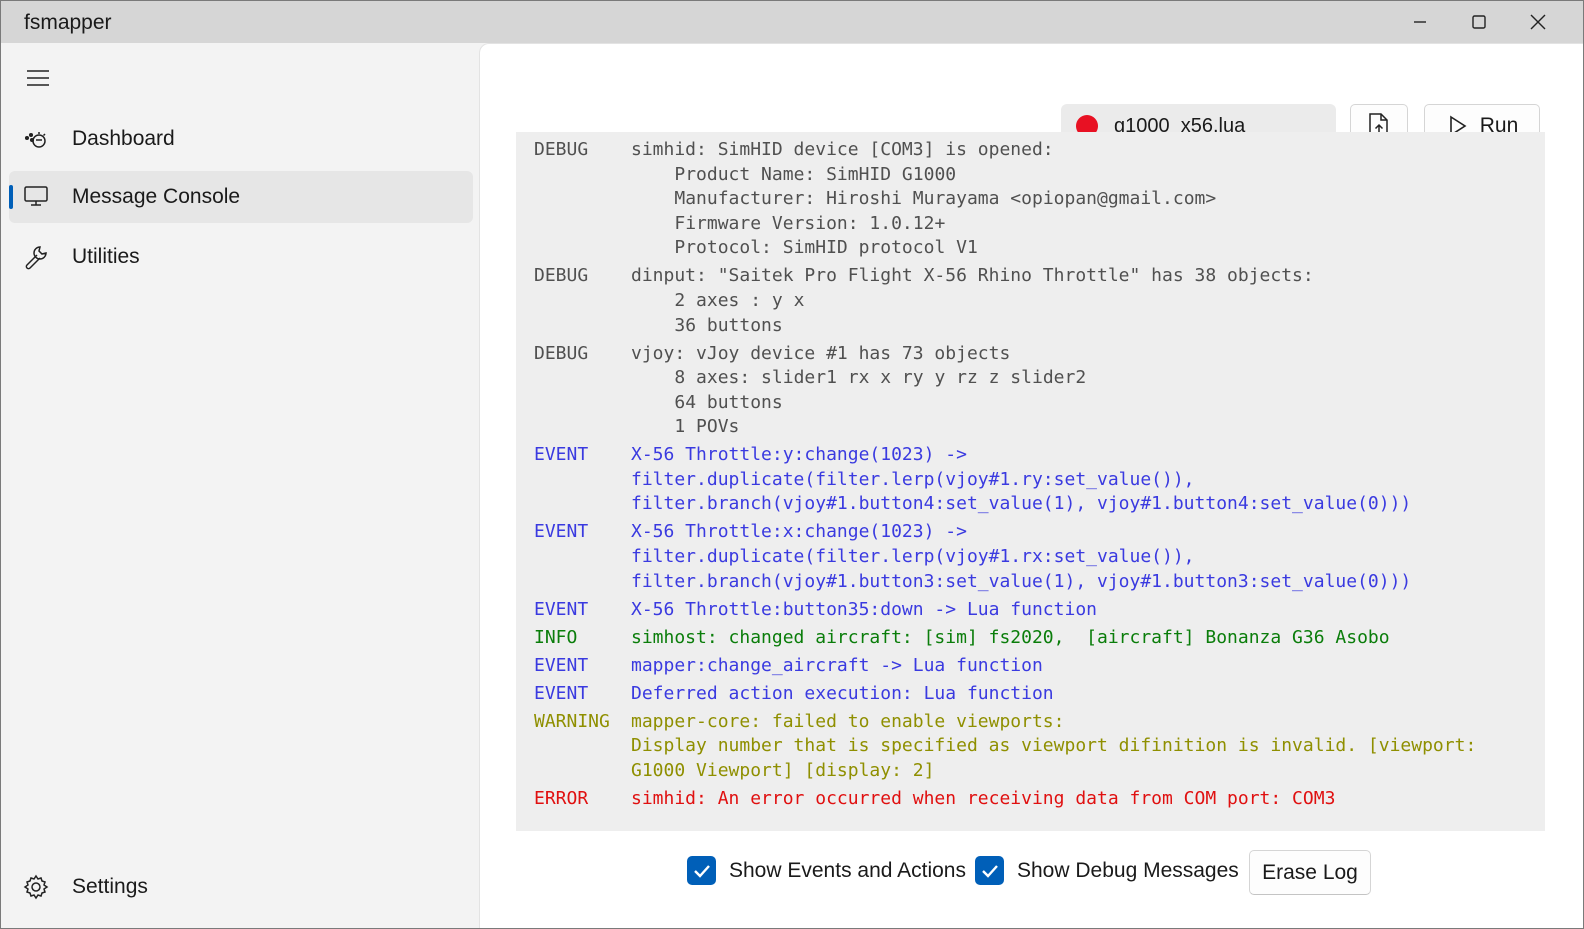 This screenshot has height=929, width=1584. I want to click on gear-icon, so click(37, 887).